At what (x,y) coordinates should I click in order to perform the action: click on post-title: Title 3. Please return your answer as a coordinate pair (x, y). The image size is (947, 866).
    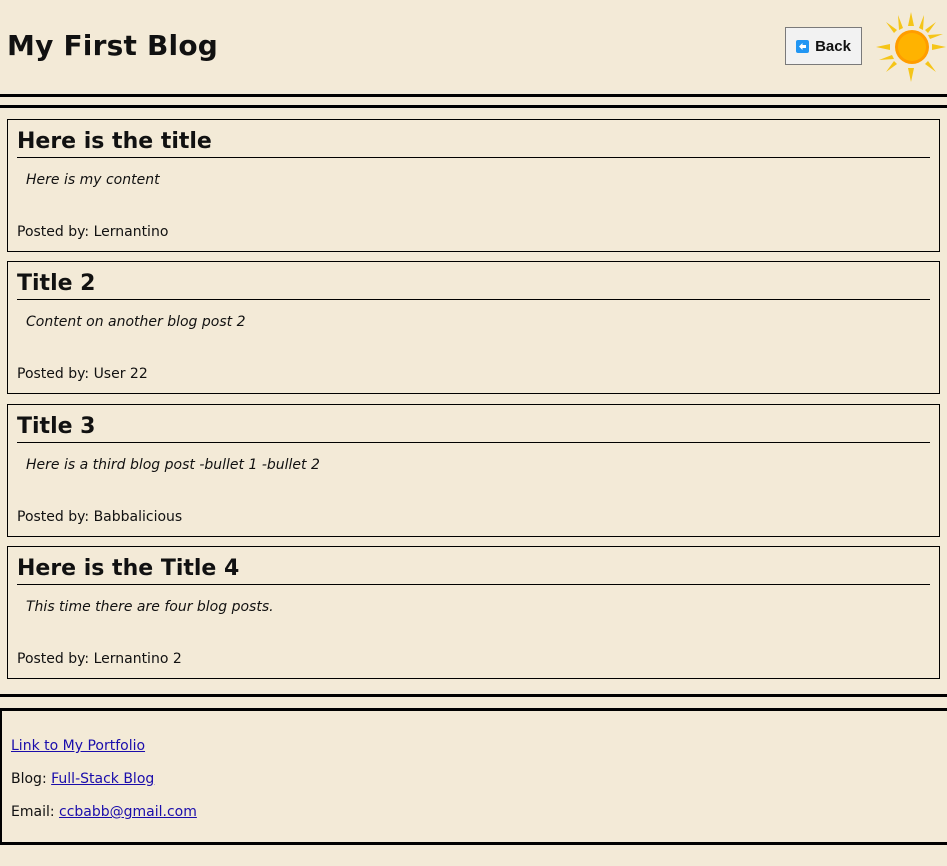
    Looking at the image, I should click on (473, 428).